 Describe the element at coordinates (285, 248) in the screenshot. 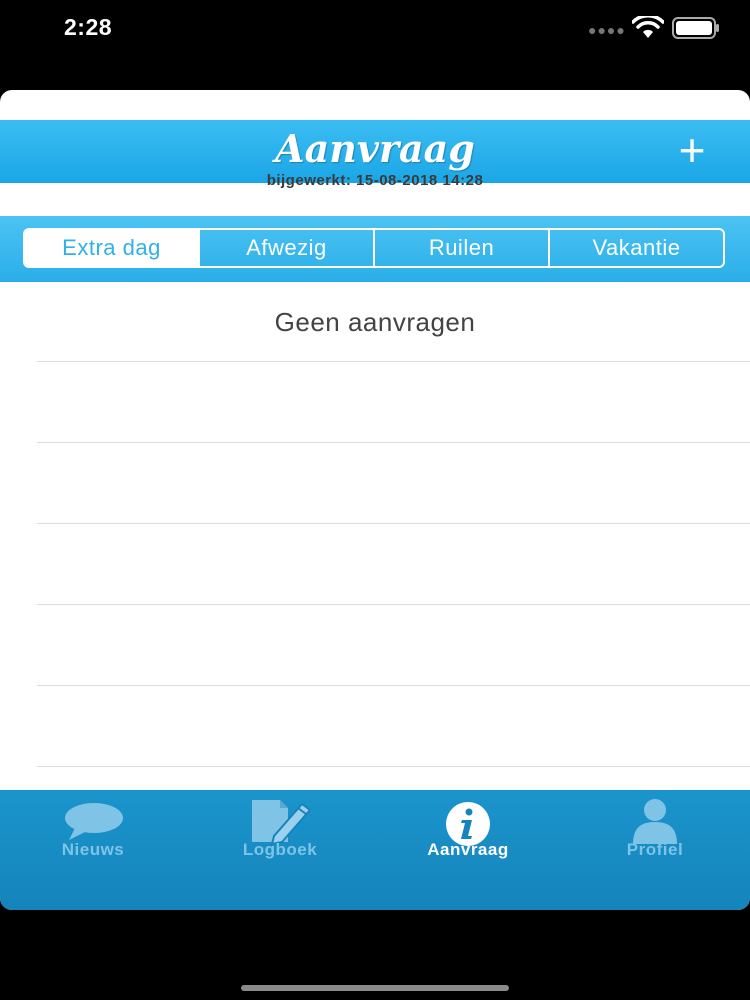

I see `segment-afwezig: Afwezig` at that location.